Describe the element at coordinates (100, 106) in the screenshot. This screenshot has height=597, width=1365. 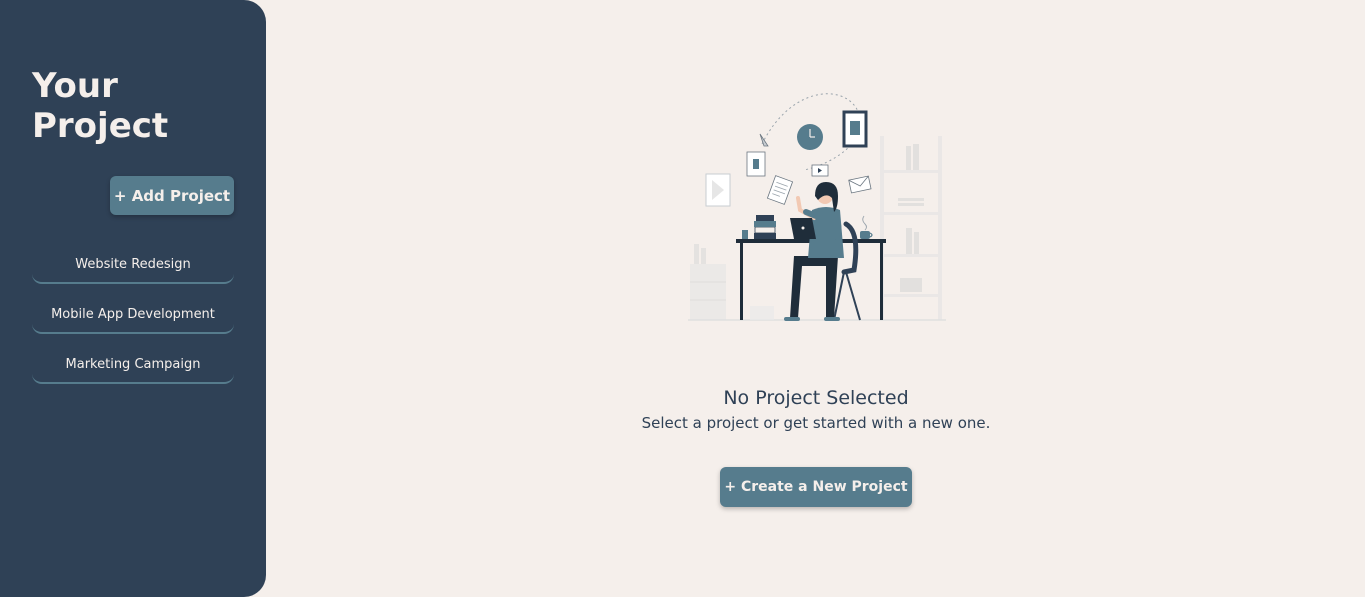
I see `sidebar-title: Your Project` at that location.